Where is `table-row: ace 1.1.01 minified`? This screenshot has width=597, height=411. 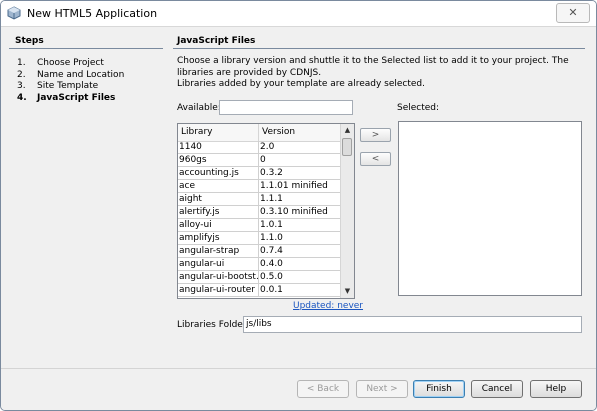 table-row: ace 1.1.01 minified is located at coordinates (259, 186).